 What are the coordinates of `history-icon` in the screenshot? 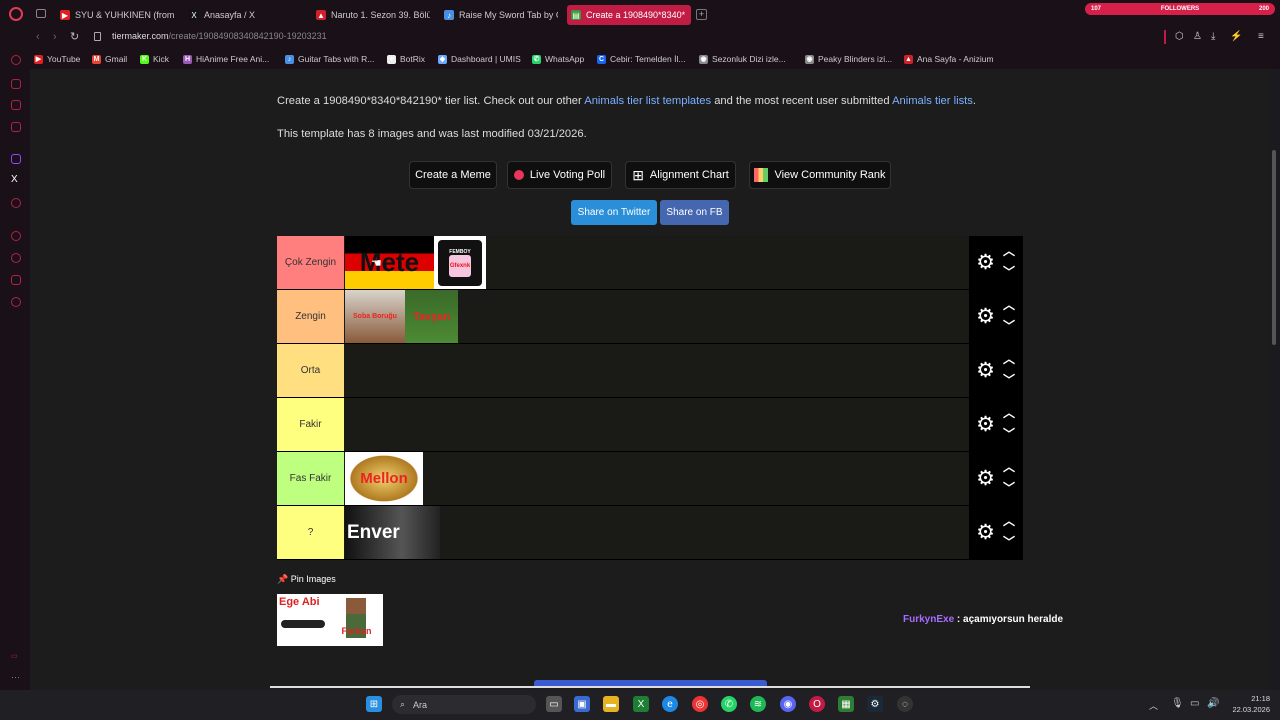 It's located at (16, 60).